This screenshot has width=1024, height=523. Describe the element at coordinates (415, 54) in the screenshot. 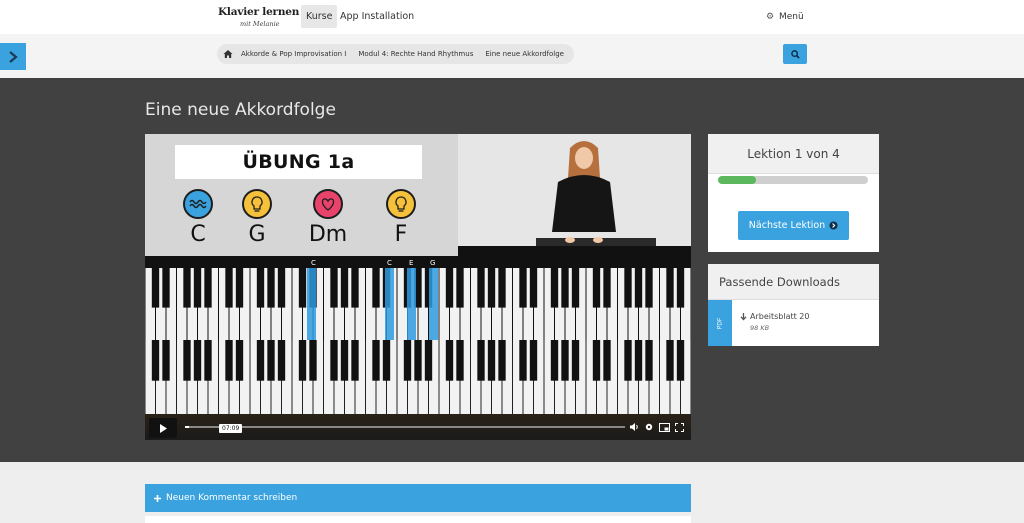

I see `breadcrumb-item-module: Modul 4: Rechte Hand Rhythmus` at that location.